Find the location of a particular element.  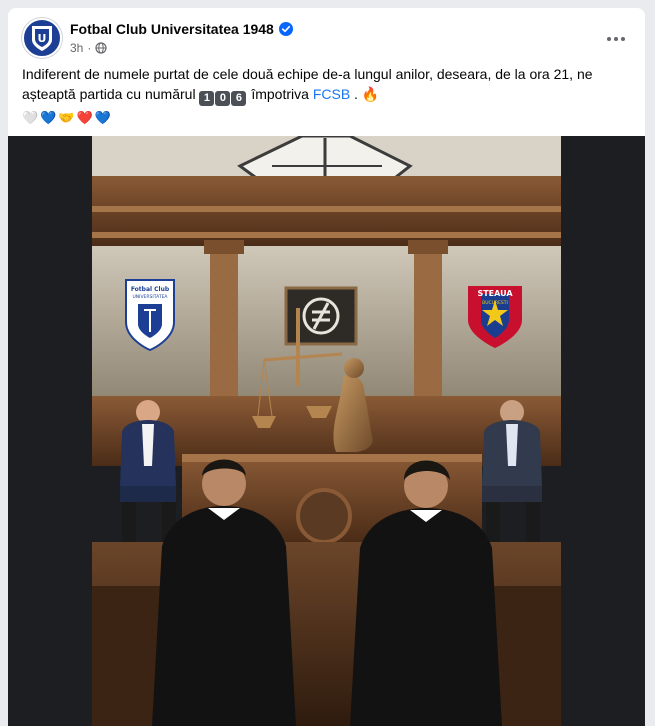

u-cluj-crest-icon: U is located at coordinates (42, 38).